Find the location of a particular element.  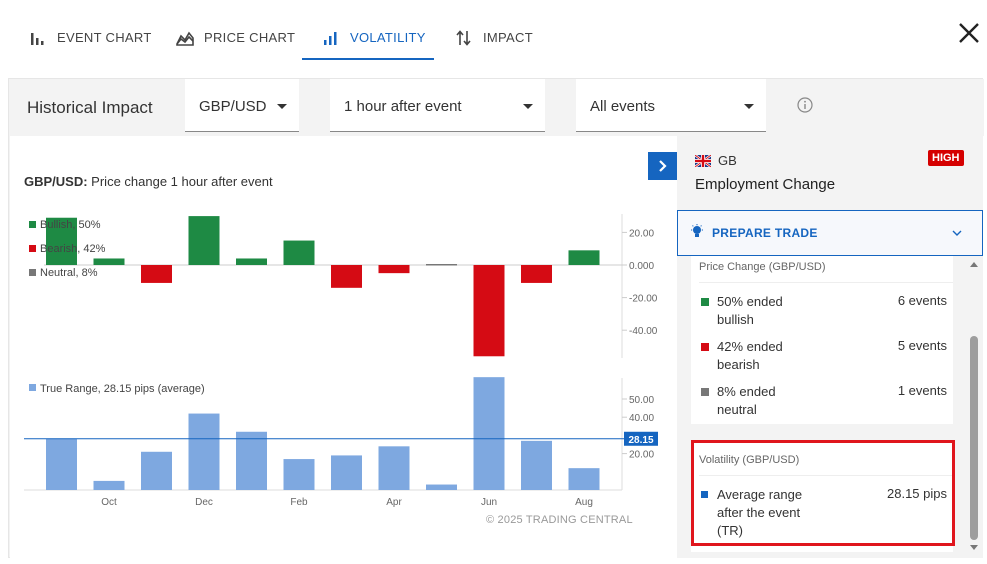

stat-text: 42% ended bearish is located at coordinates (750, 355).